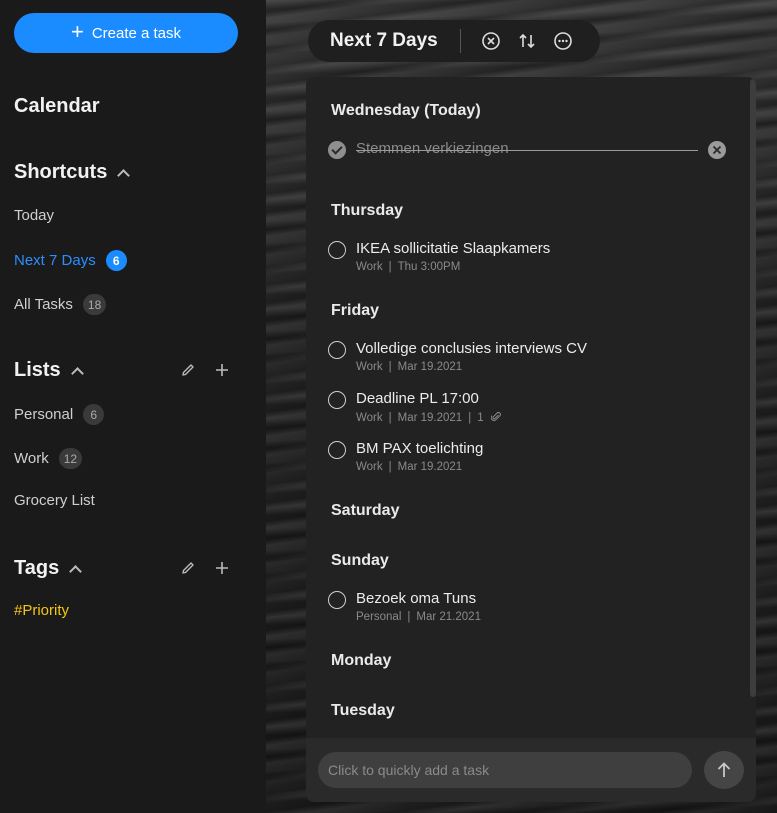  I want to click on remove-task-close-icon, so click(717, 150).